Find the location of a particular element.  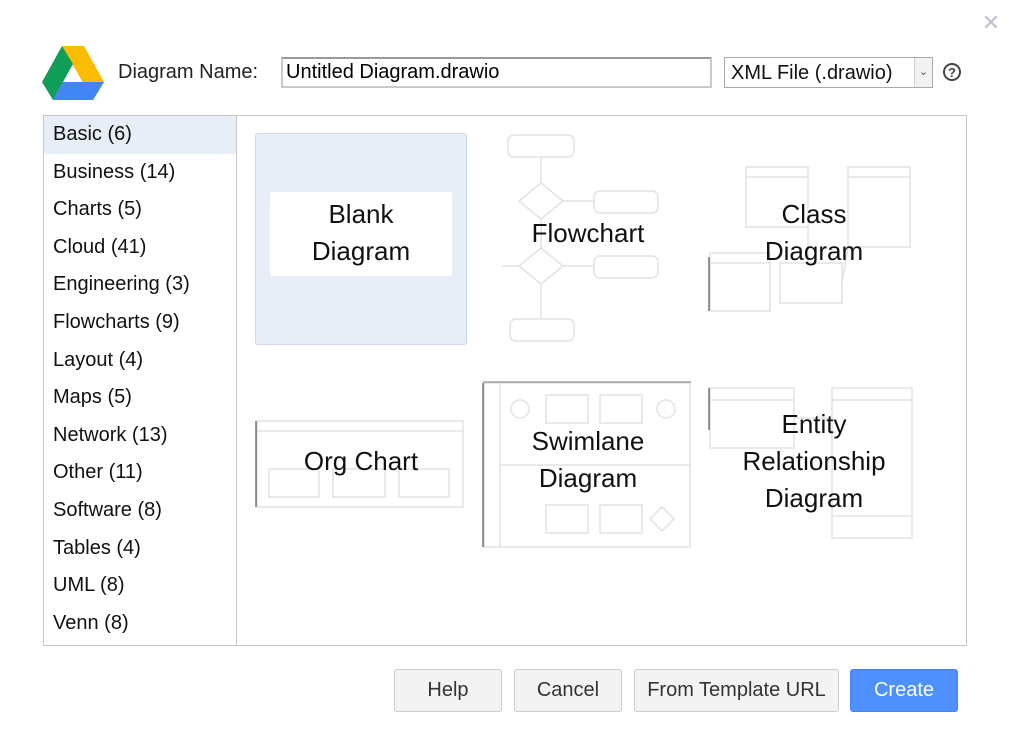

template-entity-relationship-diagram: Entity Relationship Diagram is located at coordinates (814, 466).